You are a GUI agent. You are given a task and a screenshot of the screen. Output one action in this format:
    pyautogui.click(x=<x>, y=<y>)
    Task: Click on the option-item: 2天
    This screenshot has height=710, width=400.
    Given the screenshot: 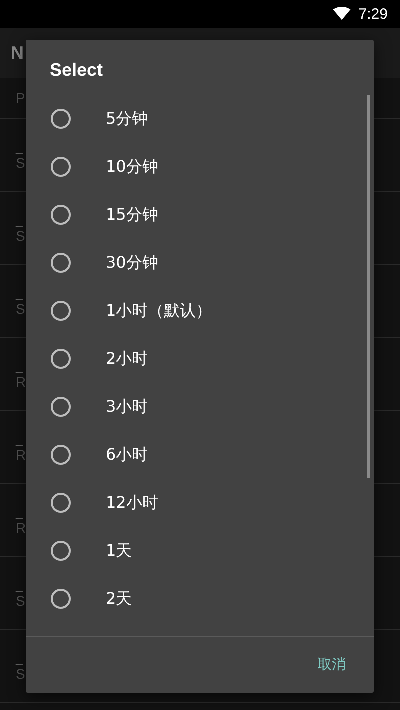 What is the action you would take?
    pyautogui.click(x=200, y=599)
    